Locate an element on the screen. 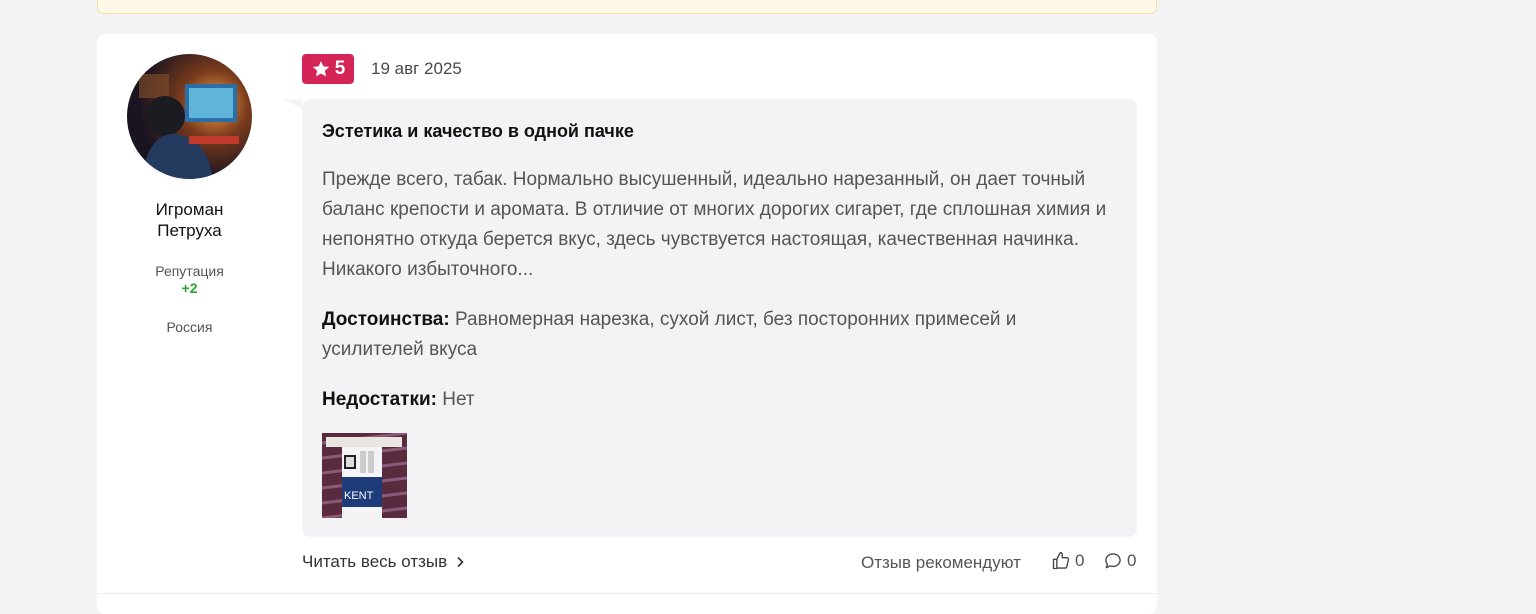 This screenshot has height=614, width=1536. like-button: 0 is located at coordinates (1067, 561).